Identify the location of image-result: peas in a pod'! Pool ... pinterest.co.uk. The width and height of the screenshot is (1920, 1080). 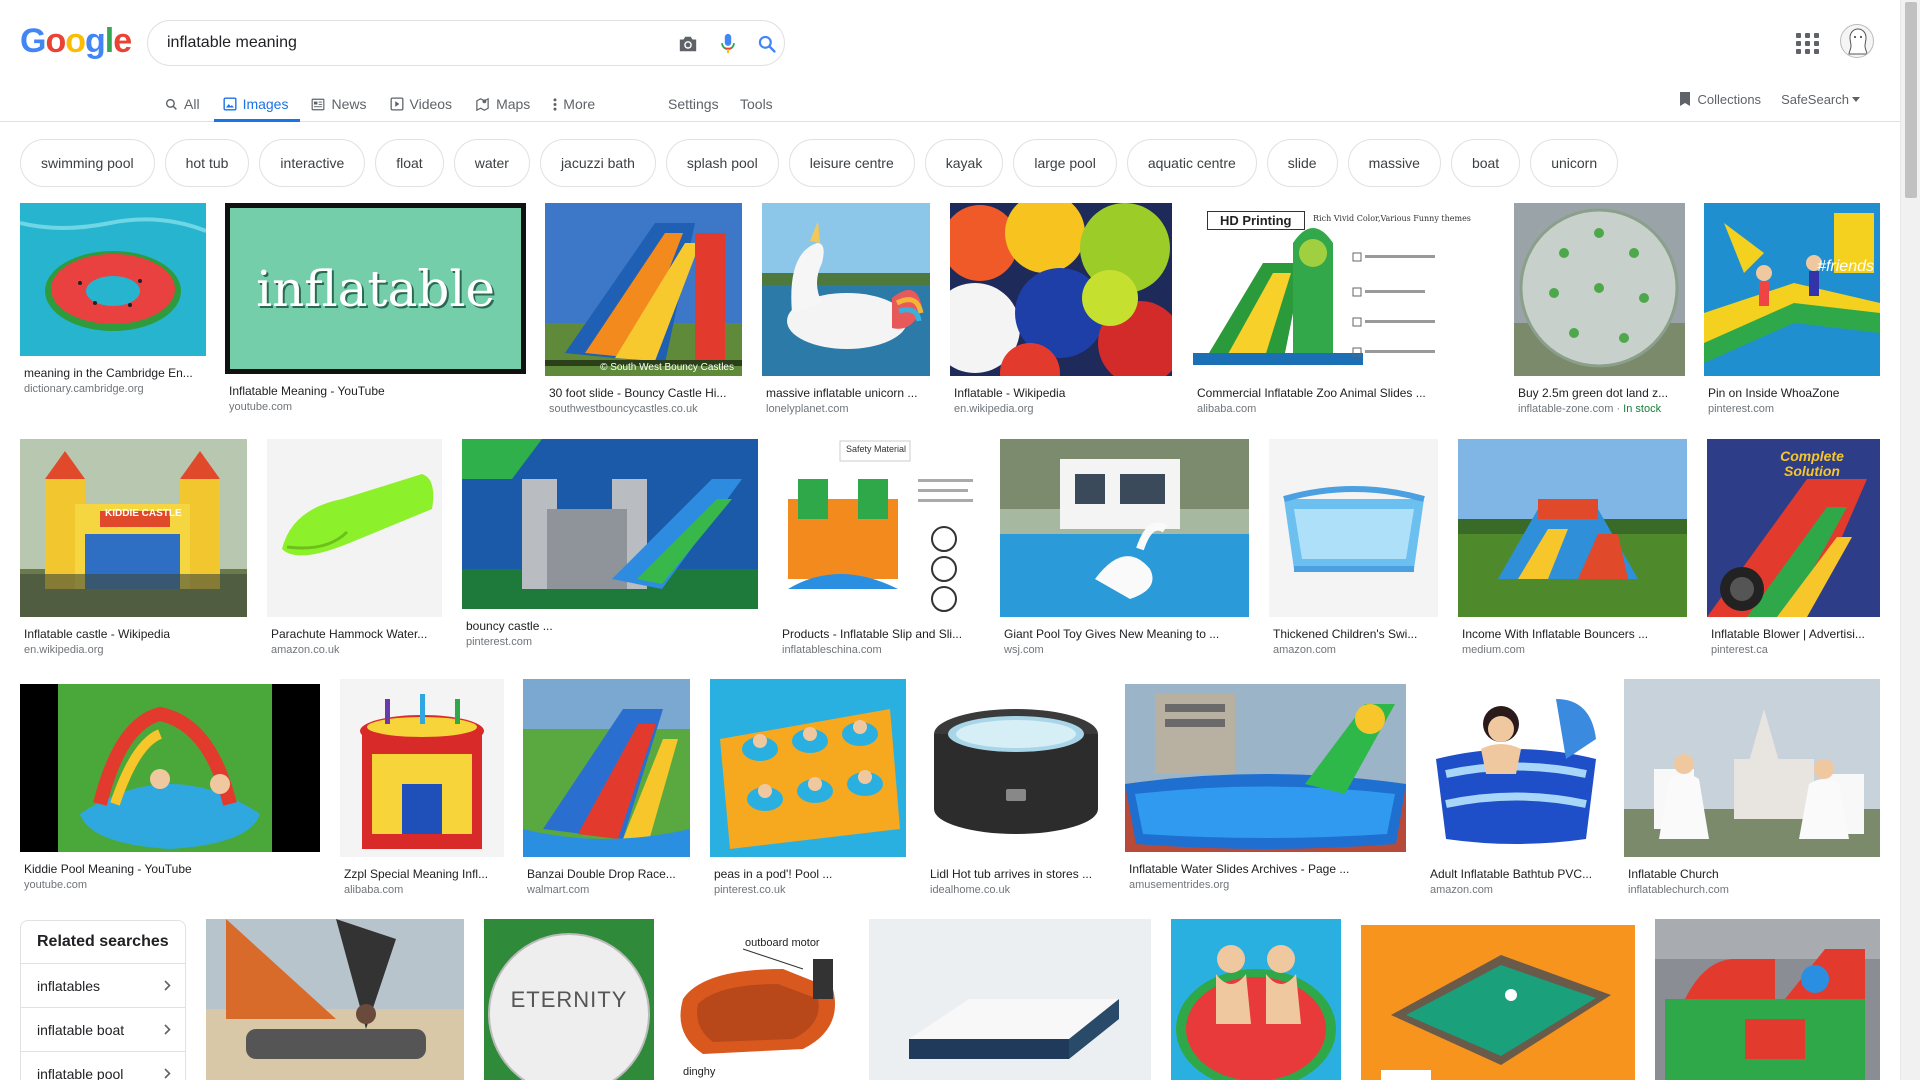
(808, 787).